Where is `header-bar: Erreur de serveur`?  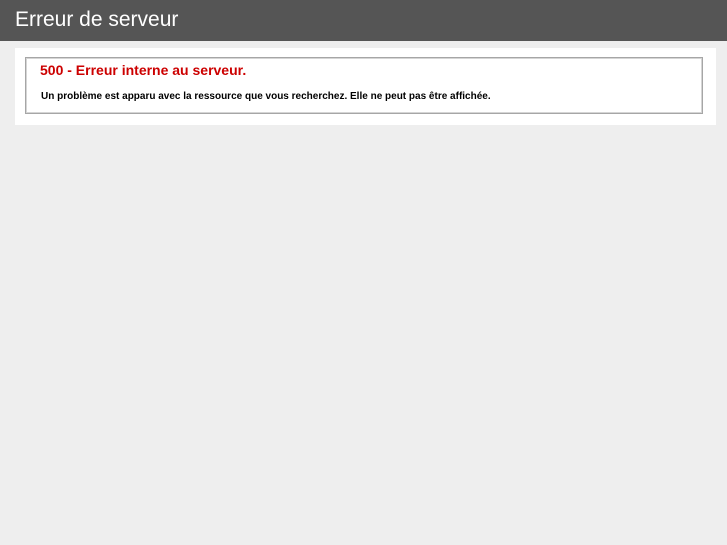 header-bar: Erreur de serveur is located at coordinates (363, 20).